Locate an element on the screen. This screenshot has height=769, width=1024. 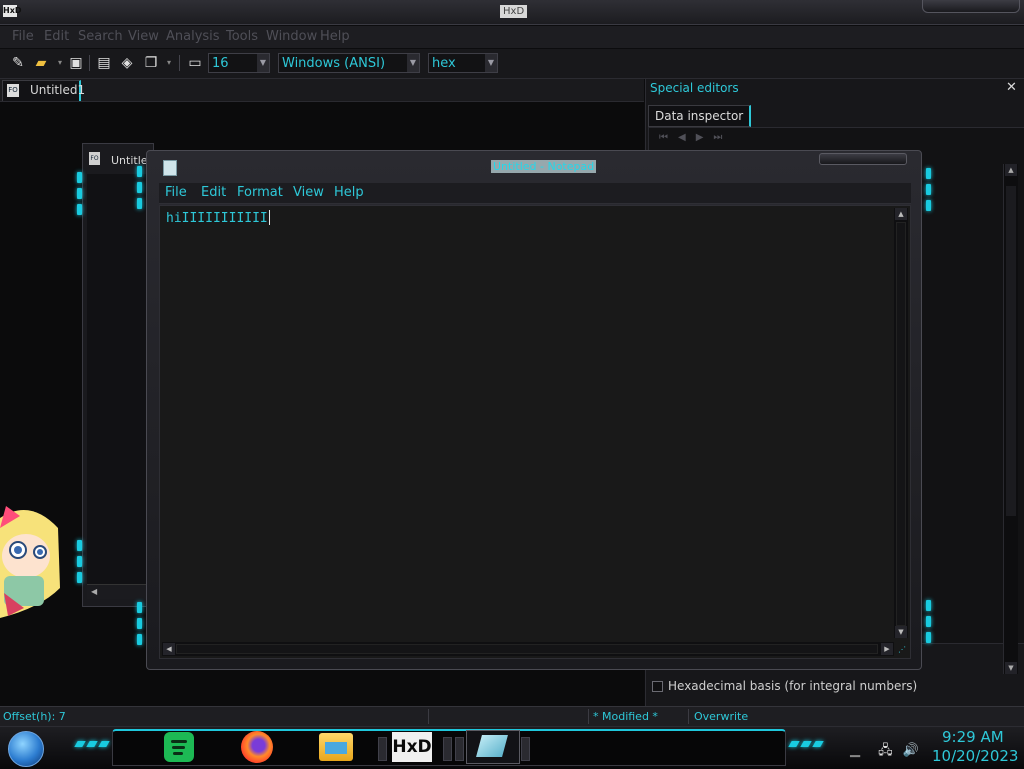
offset-base-select: hex ▼ is located at coordinates (463, 63).